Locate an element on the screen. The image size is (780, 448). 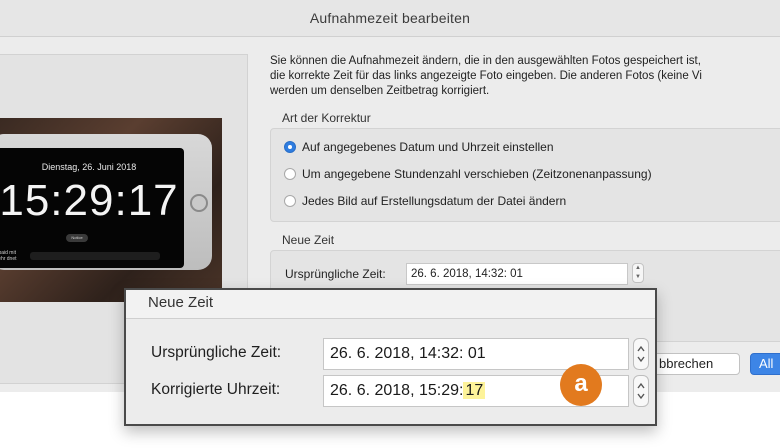
original-time-field: 26. 6. 2018, 14:32: 01 is located at coordinates (517, 274).